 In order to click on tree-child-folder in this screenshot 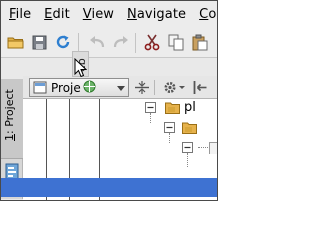, I will do `click(189, 129)`.